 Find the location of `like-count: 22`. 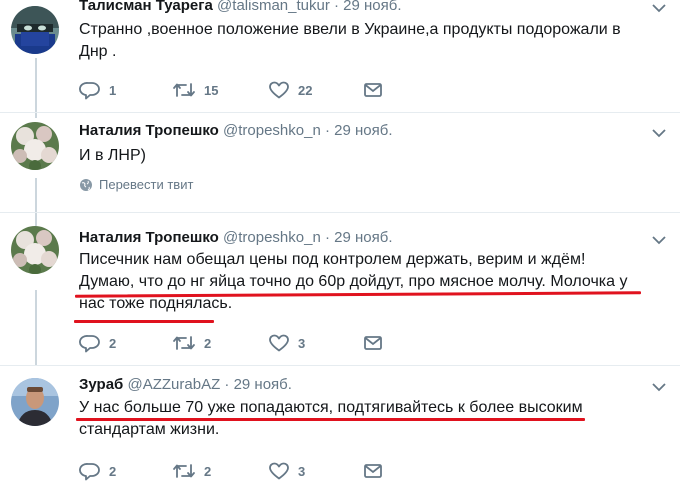

like-count: 22 is located at coordinates (305, 90).